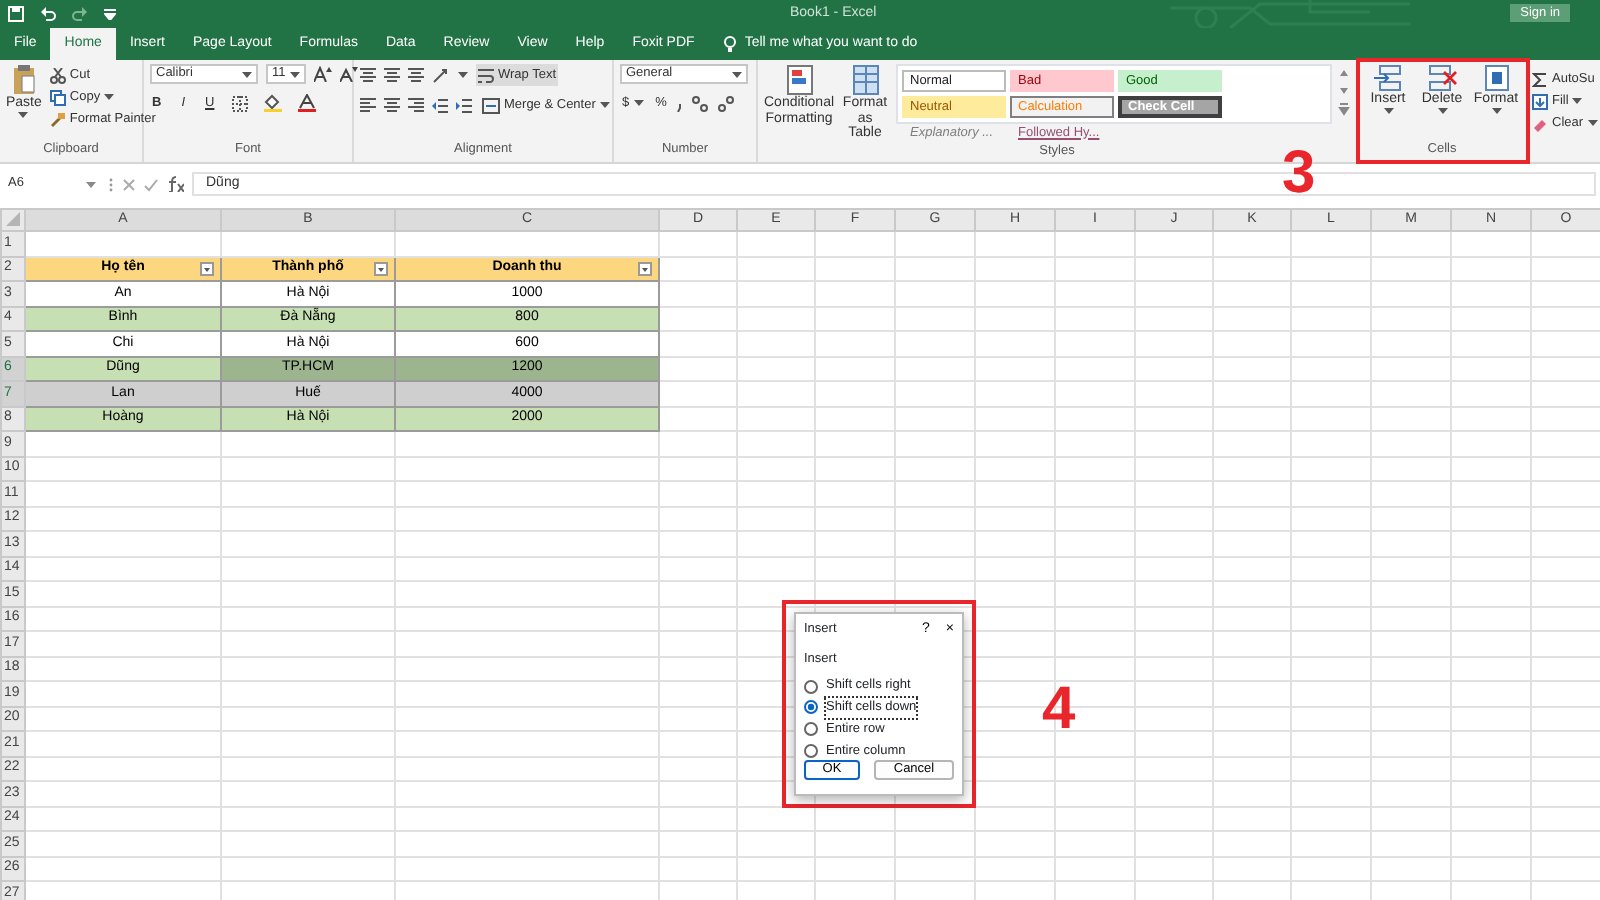  I want to click on lightbulb-icon, so click(730, 44).